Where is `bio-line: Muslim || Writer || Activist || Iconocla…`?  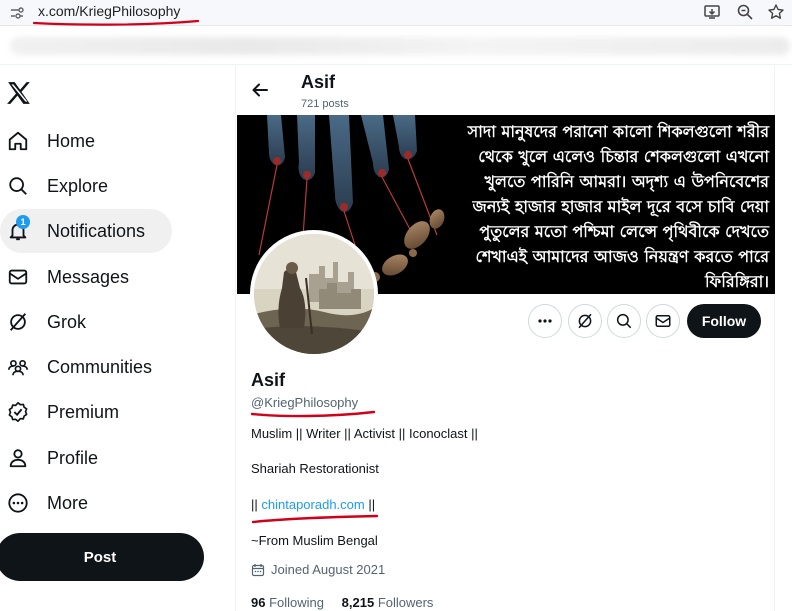 bio-line: Muslim || Writer || Activist || Iconocla… is located at coordinates (364, 433).